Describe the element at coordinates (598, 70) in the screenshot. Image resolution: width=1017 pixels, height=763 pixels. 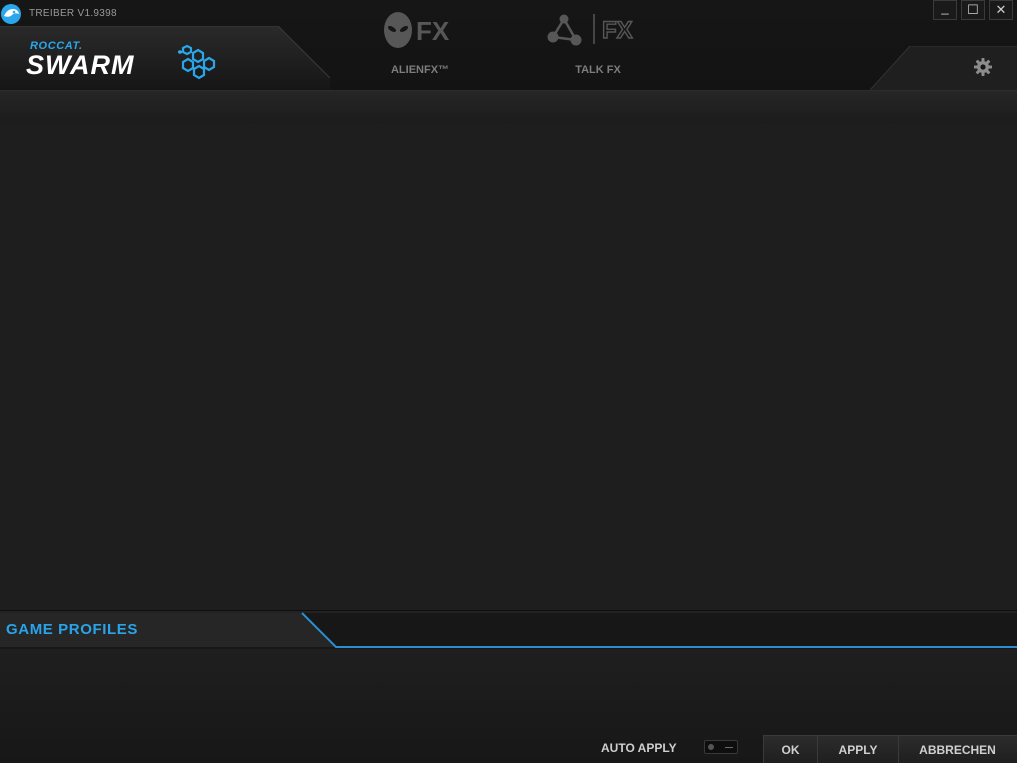
I see `tab-talkfx-label: TALK FX` at that location.